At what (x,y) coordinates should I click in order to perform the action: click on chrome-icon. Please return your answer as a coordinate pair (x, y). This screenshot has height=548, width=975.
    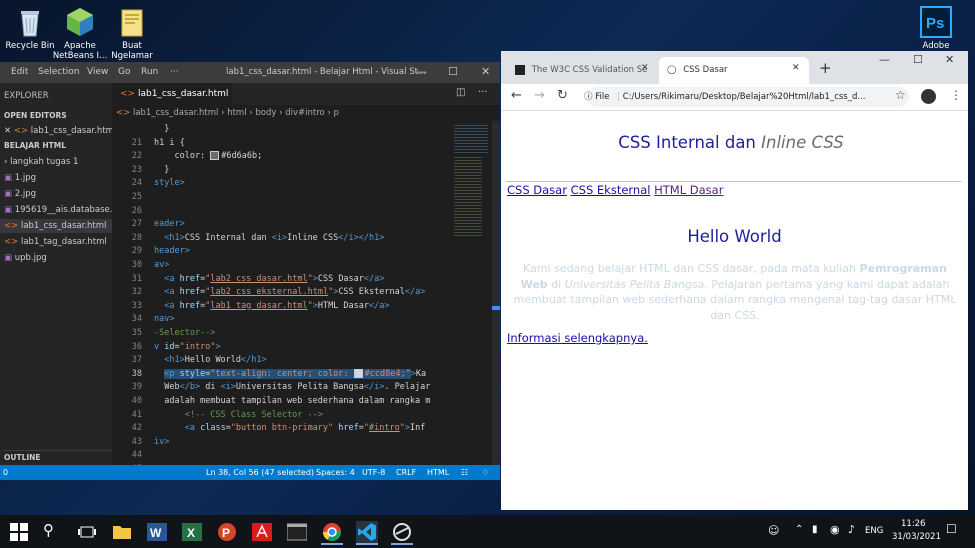
    Looking at the image, I should click on (332, 533).